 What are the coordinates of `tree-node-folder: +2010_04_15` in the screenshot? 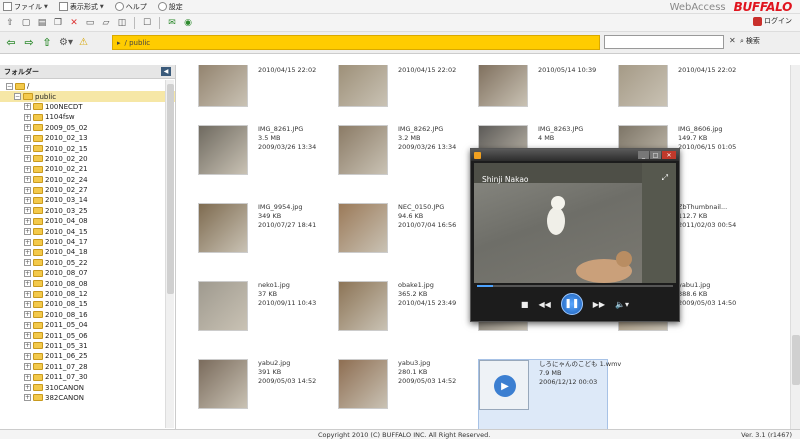 It's located at (87, 231).